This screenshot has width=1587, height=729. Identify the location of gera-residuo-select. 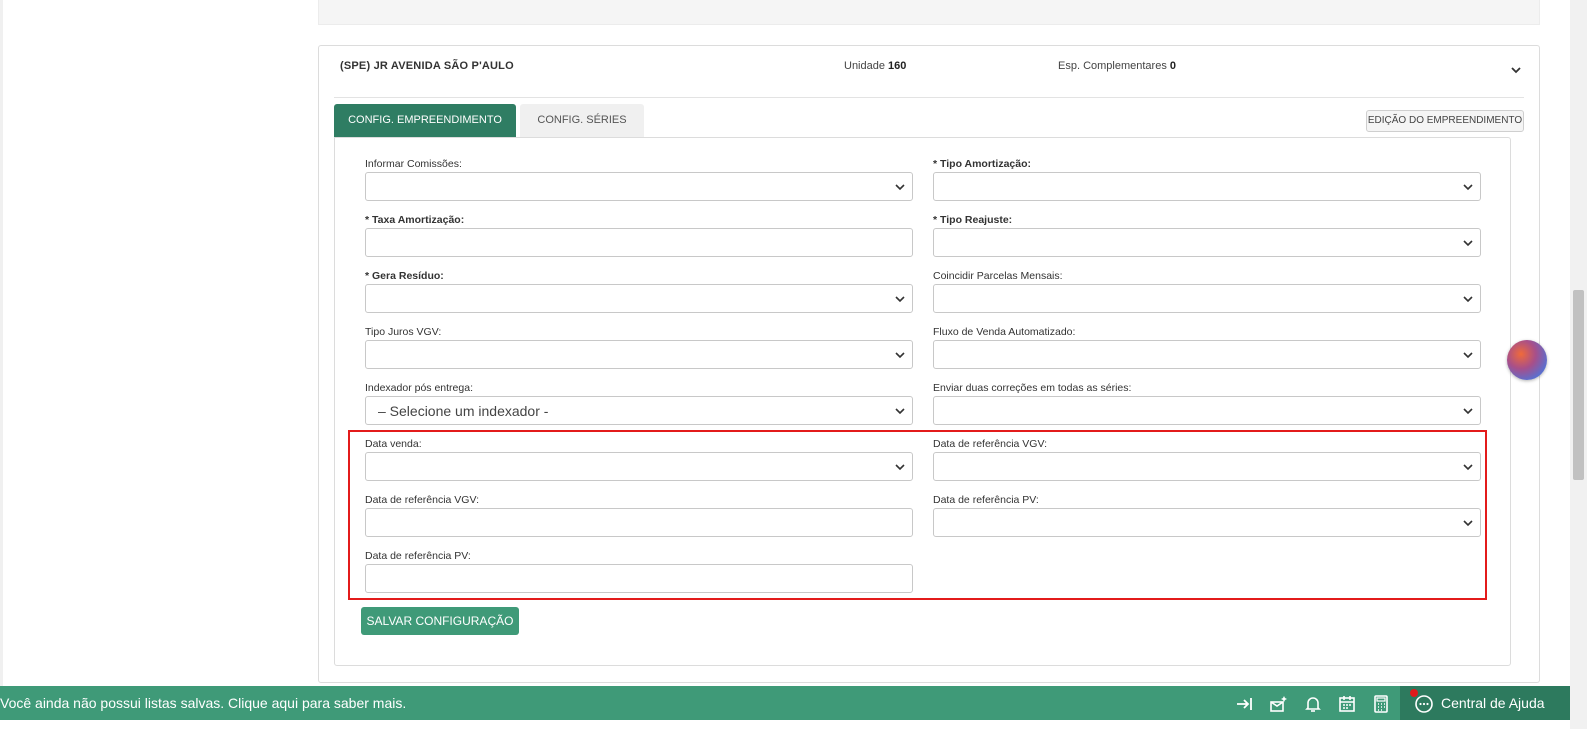
(639, 298).